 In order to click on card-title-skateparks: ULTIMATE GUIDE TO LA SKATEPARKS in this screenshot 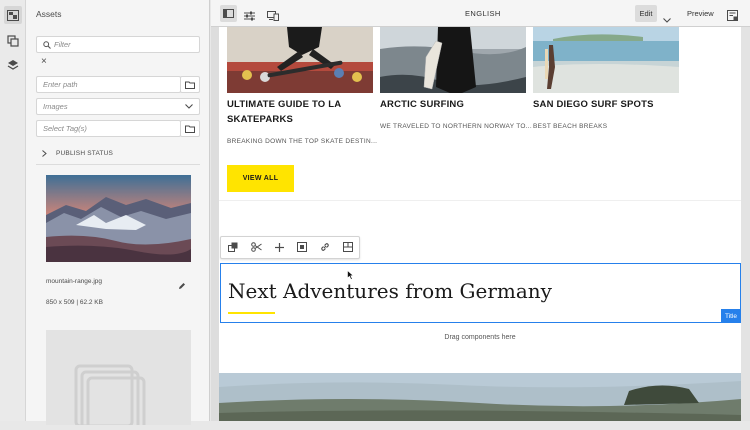, I will do `click(284, 112)`.